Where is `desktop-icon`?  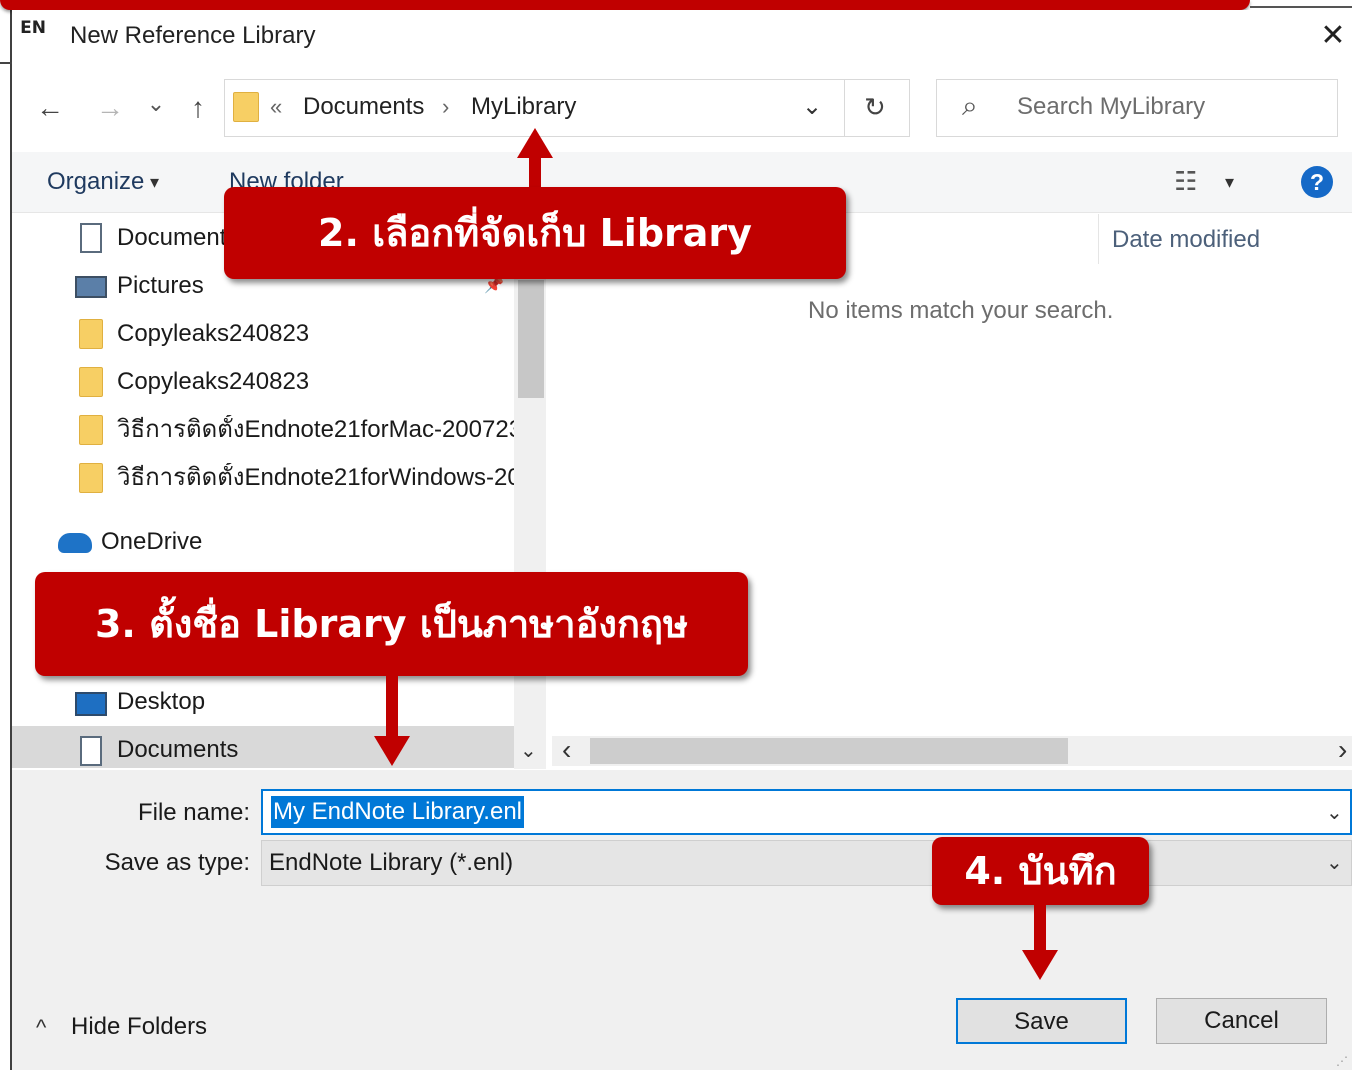
desktop-icon is located at coordinates (91, 704).